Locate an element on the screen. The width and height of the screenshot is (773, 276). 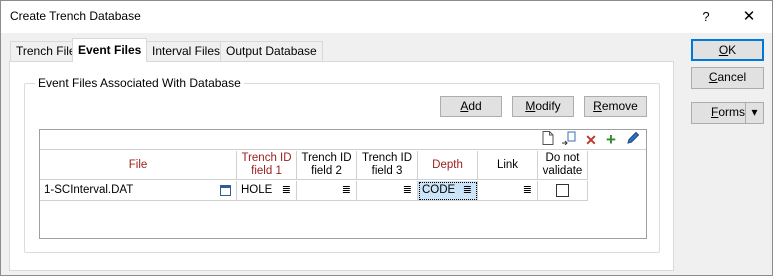
modify-button: Modify is located at coordinates (543, 106).